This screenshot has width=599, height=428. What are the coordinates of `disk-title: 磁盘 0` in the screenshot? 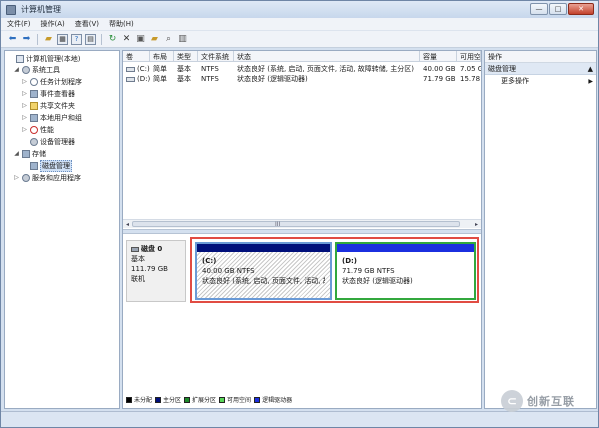 It's located at (156, 249).